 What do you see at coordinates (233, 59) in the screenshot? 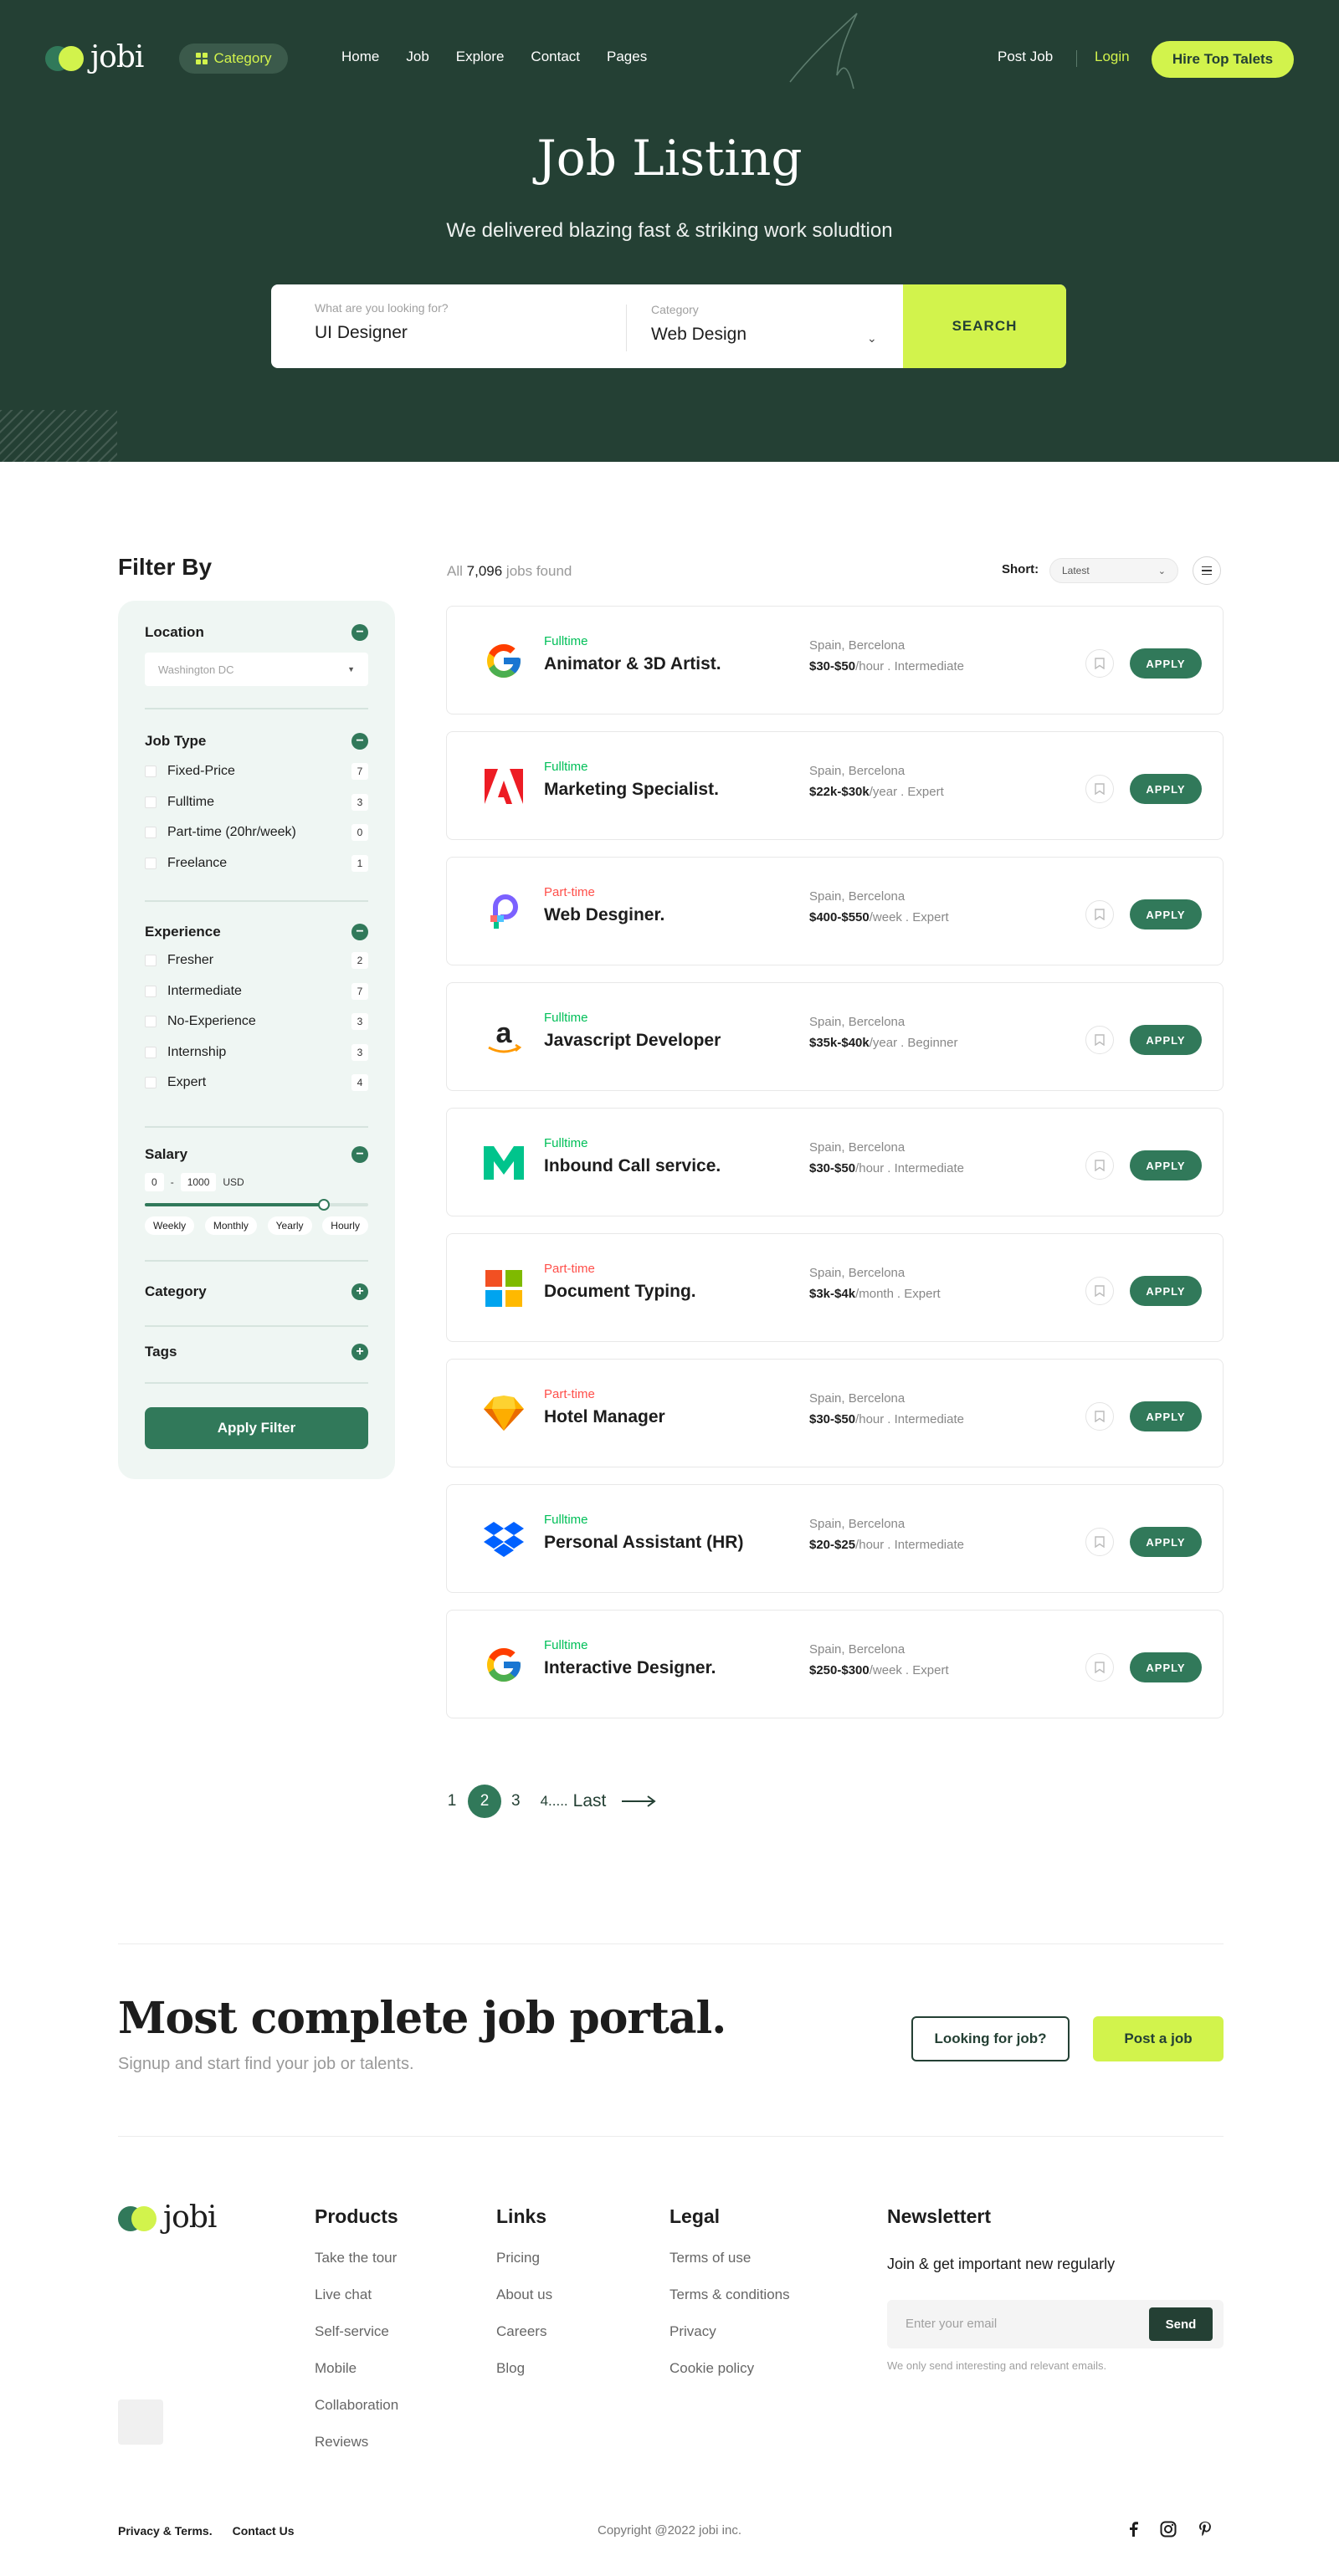
I see `category-button: Category` at bounding box center [233, 59].